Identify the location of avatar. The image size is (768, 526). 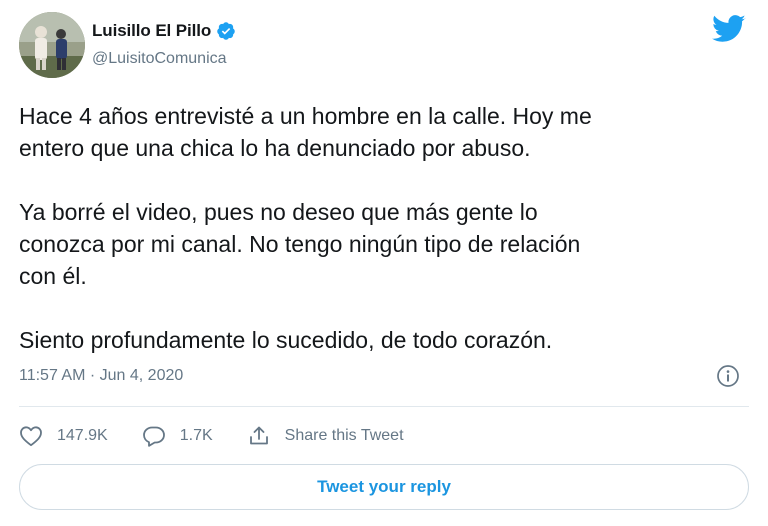
(52, 45).